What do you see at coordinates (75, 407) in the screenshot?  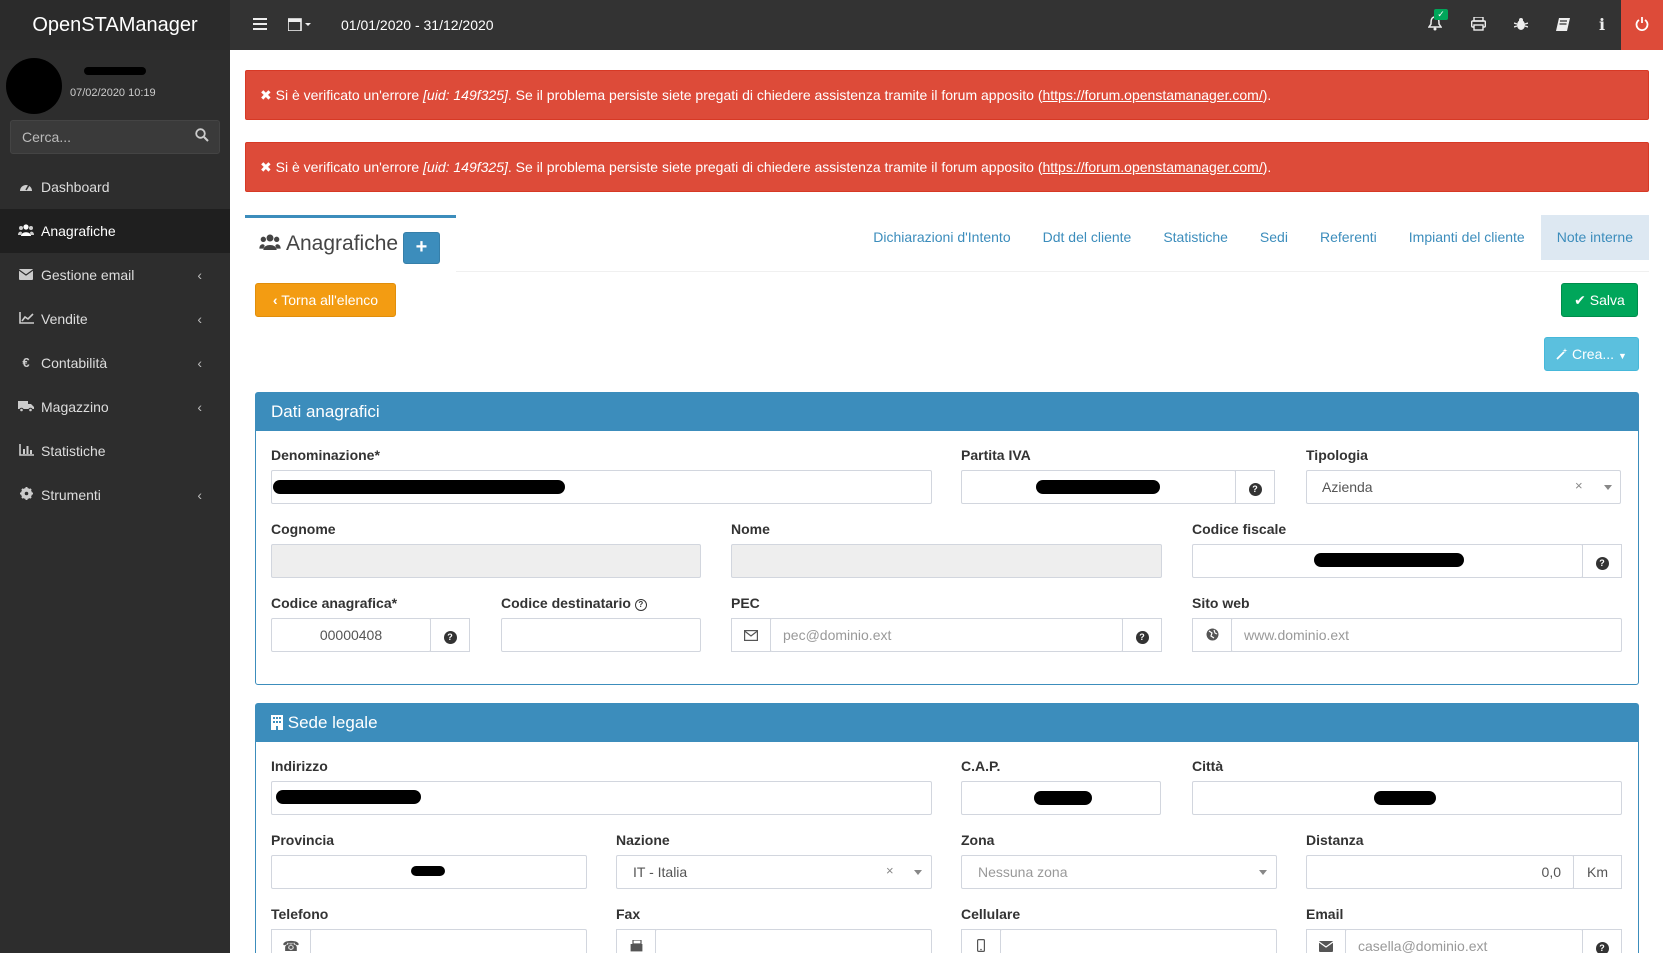 I see `sidebar-item-label: Magazzino` at bounding box center [75, 407].